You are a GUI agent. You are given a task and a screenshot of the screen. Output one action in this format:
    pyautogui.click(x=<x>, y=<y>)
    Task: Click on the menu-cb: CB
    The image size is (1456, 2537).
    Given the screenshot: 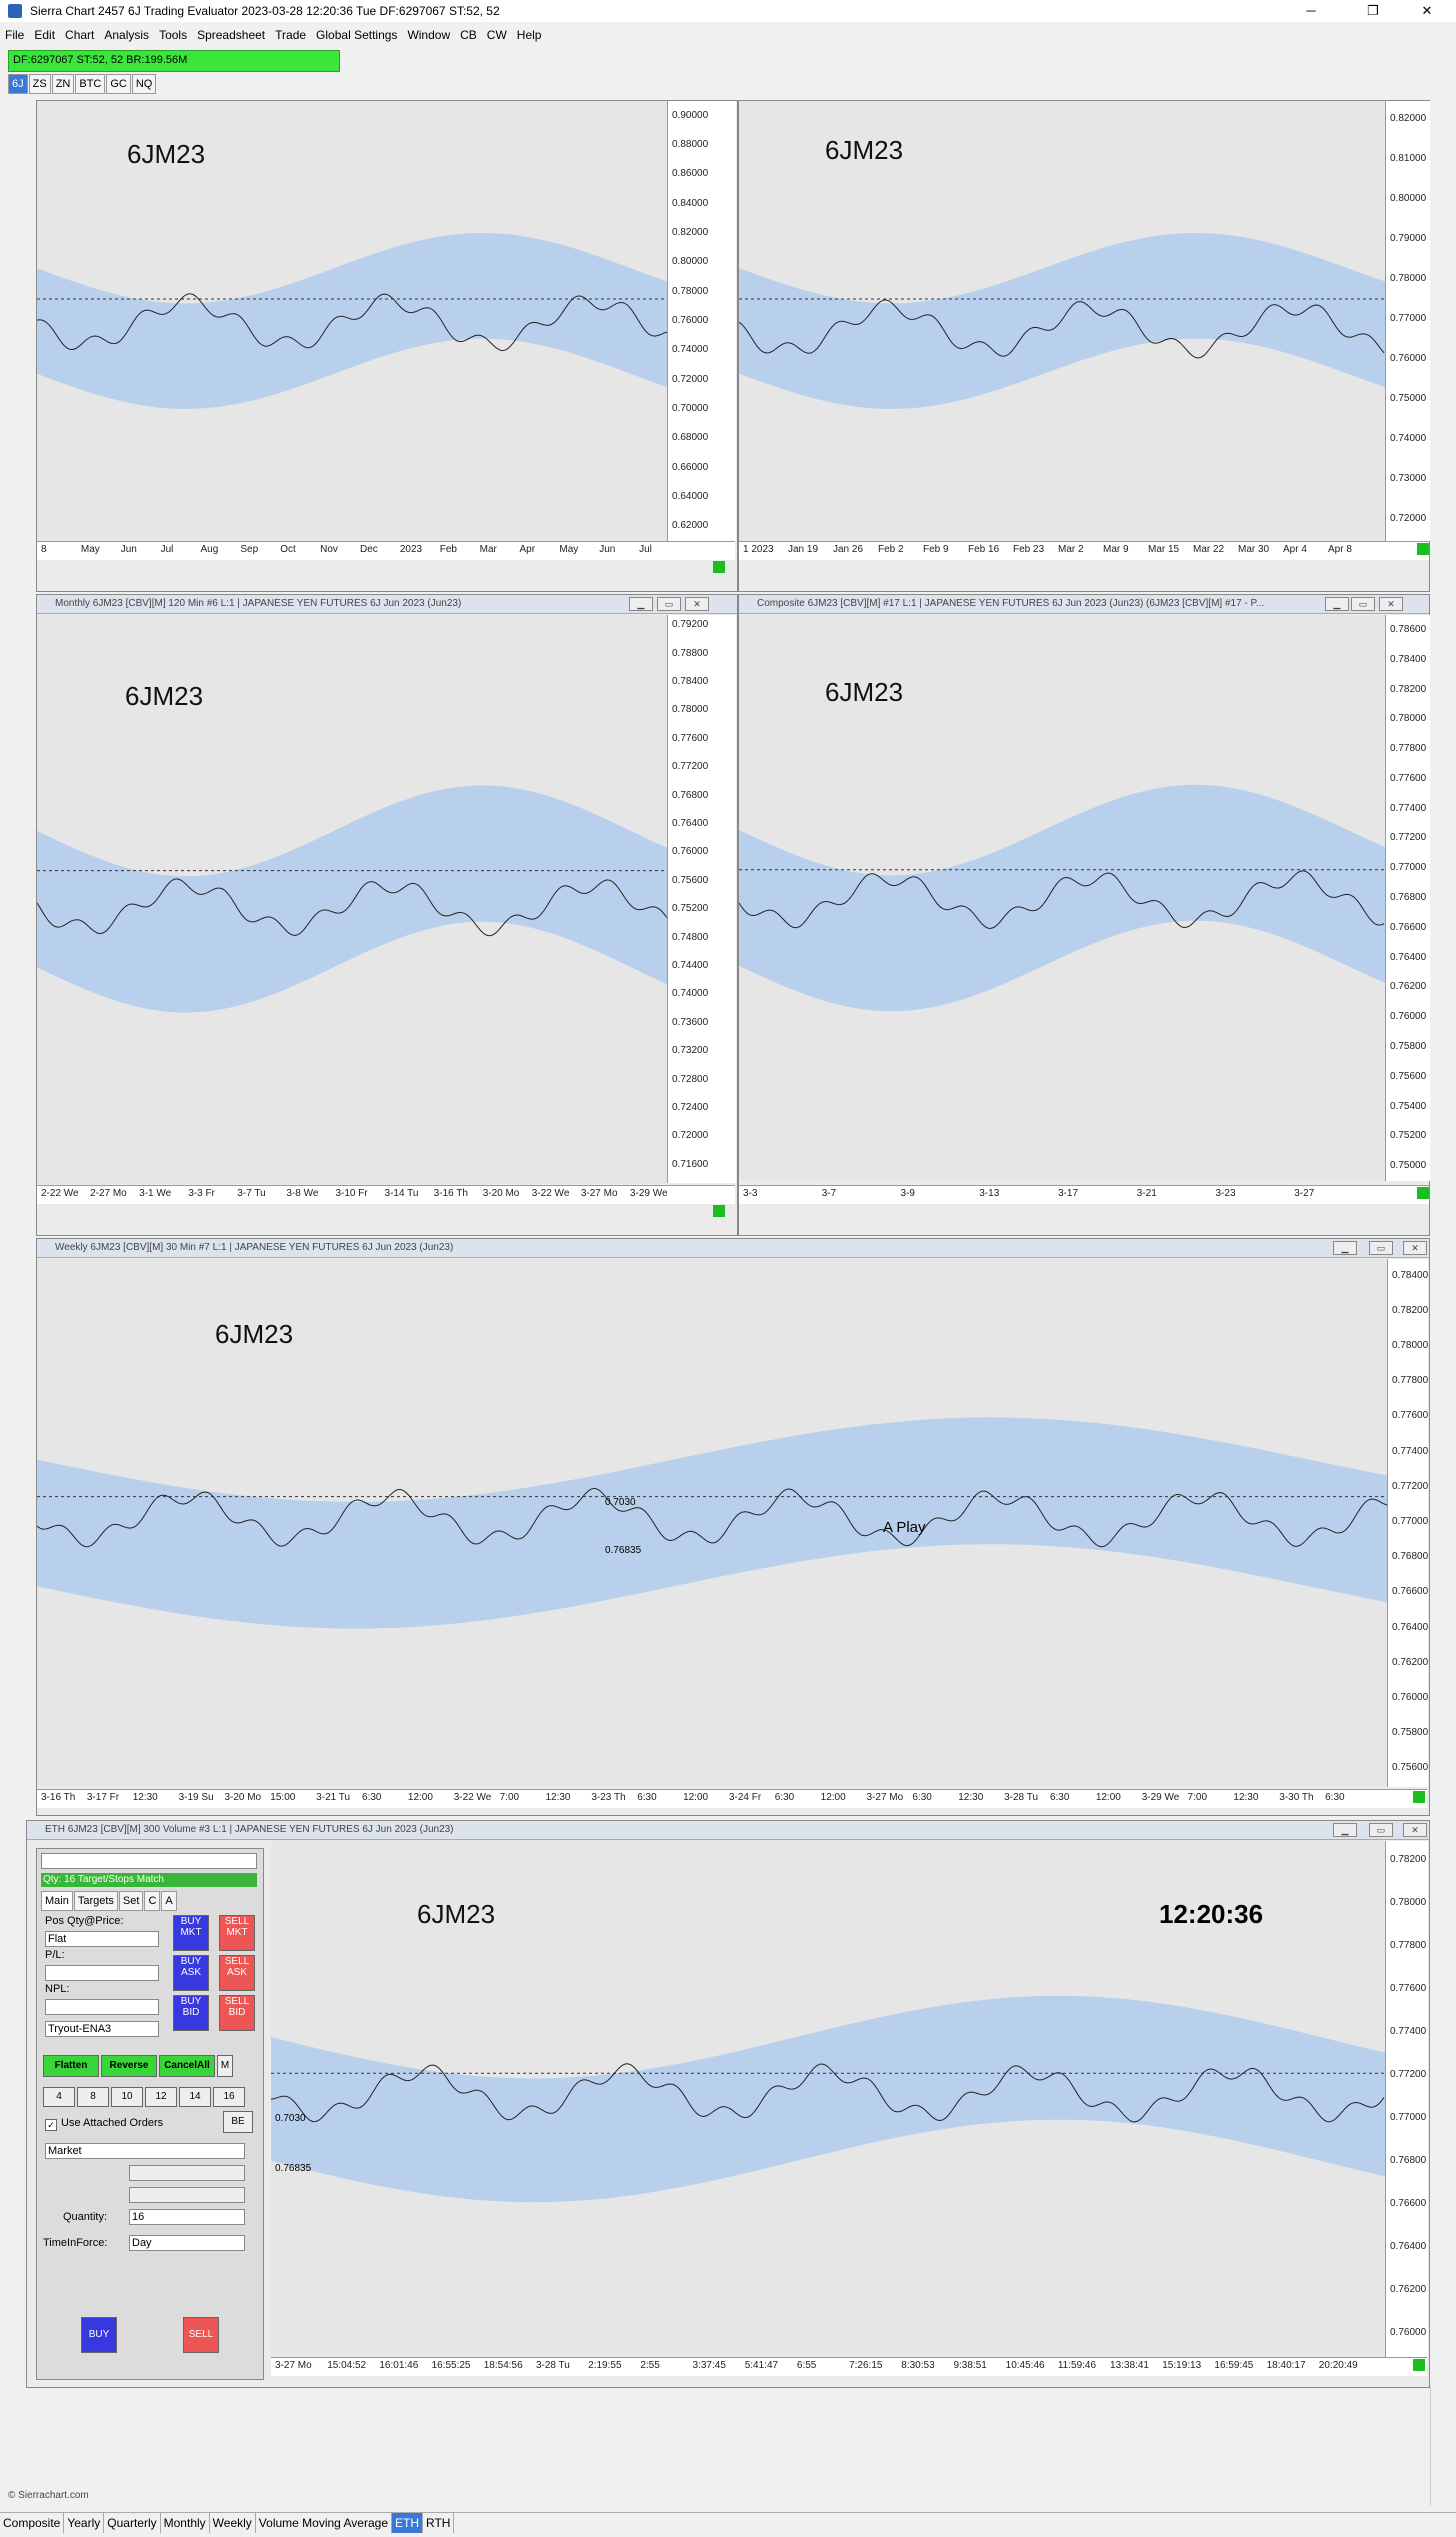 What is the action you would take?
    pyautogui.click(x=468, y=35)
    